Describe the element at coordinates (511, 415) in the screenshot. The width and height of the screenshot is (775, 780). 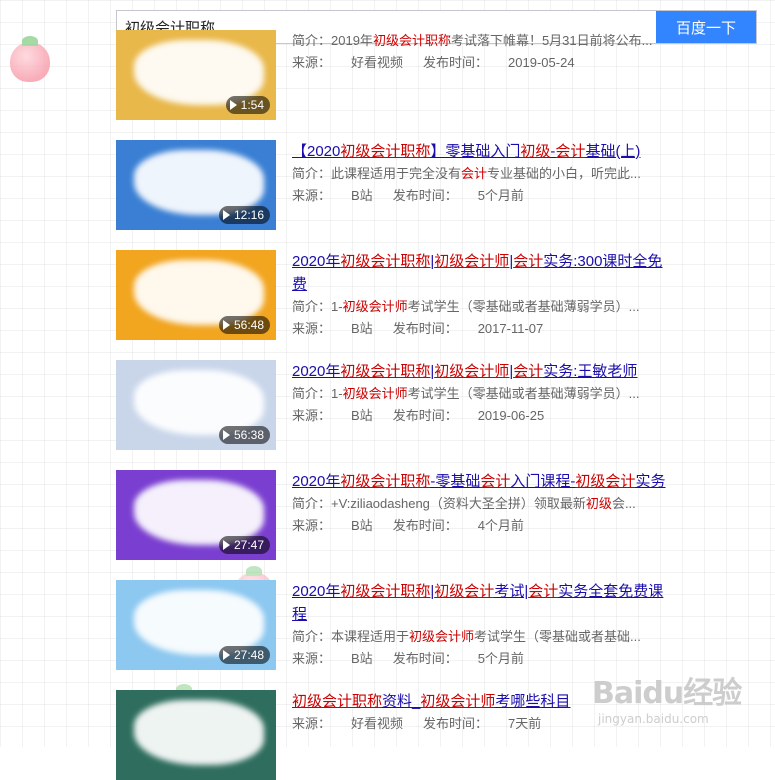
I see `time-value: 2019-06-25` at that location.